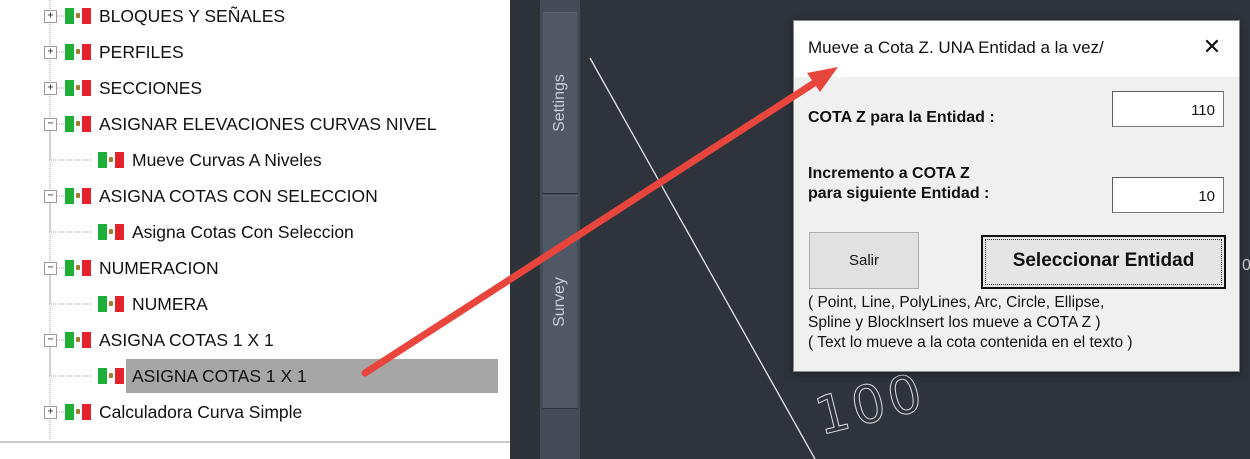 The image size is (1250, 459). What do you see at coordinates (899, 193) in the screenshot?
I see `incremento-label-line2: para siguiente Entidad :` at bounding box center [899, 193].